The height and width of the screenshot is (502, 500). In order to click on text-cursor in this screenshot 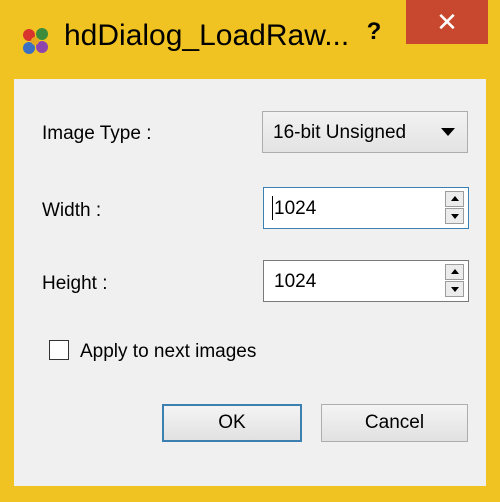, I will do `click(272, 208)`.